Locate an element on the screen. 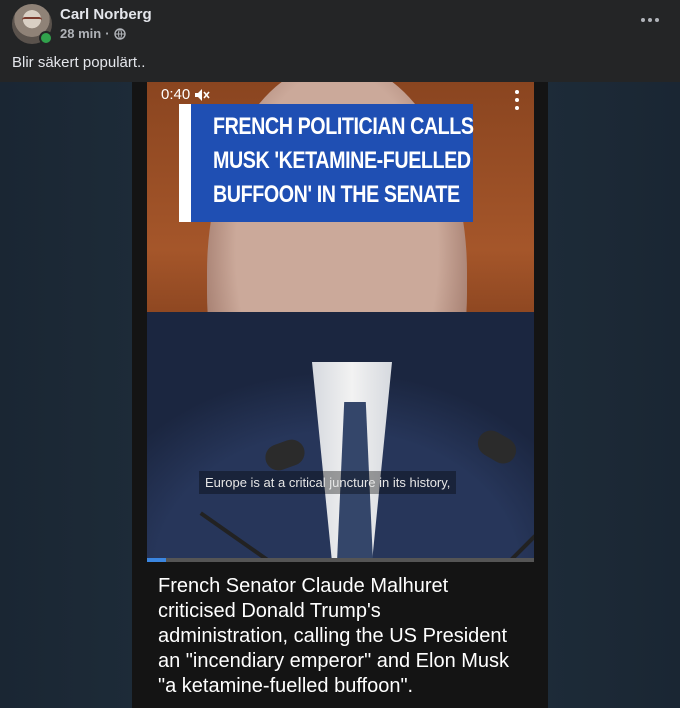 Image resolution: width=680 pixels, height=708 pixels. caption-line-5: "a ketamine-fuelled buffoon". is located at coordinates (286, 686).